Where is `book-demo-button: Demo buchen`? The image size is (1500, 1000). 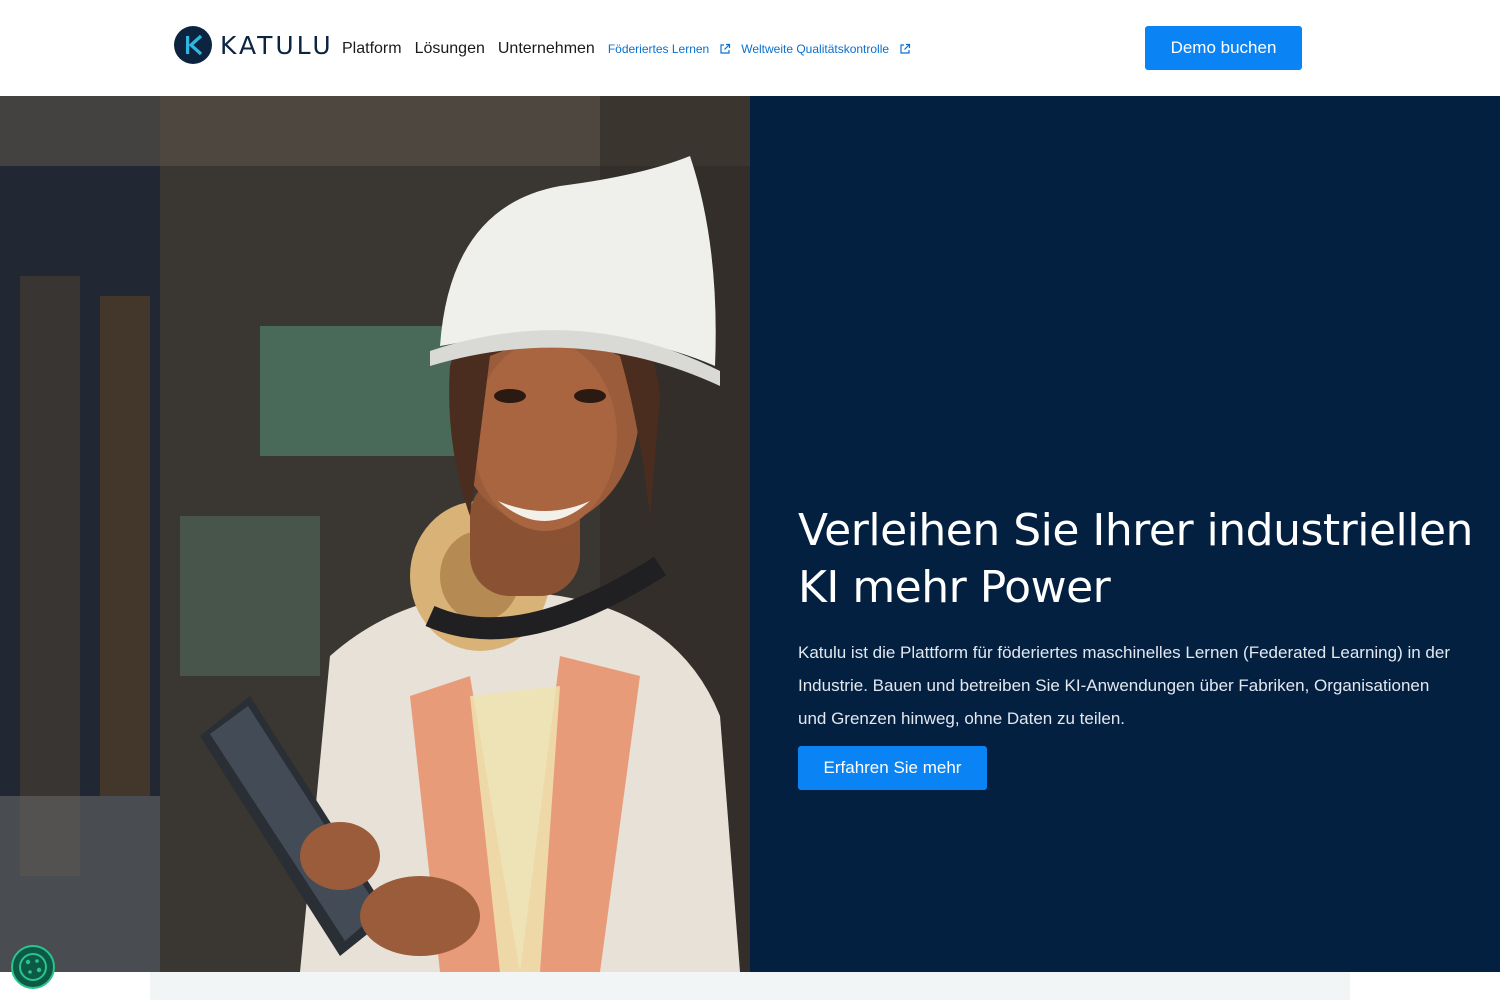
book-demo-button: Demo buchen is located at coordinates (1223, 48).